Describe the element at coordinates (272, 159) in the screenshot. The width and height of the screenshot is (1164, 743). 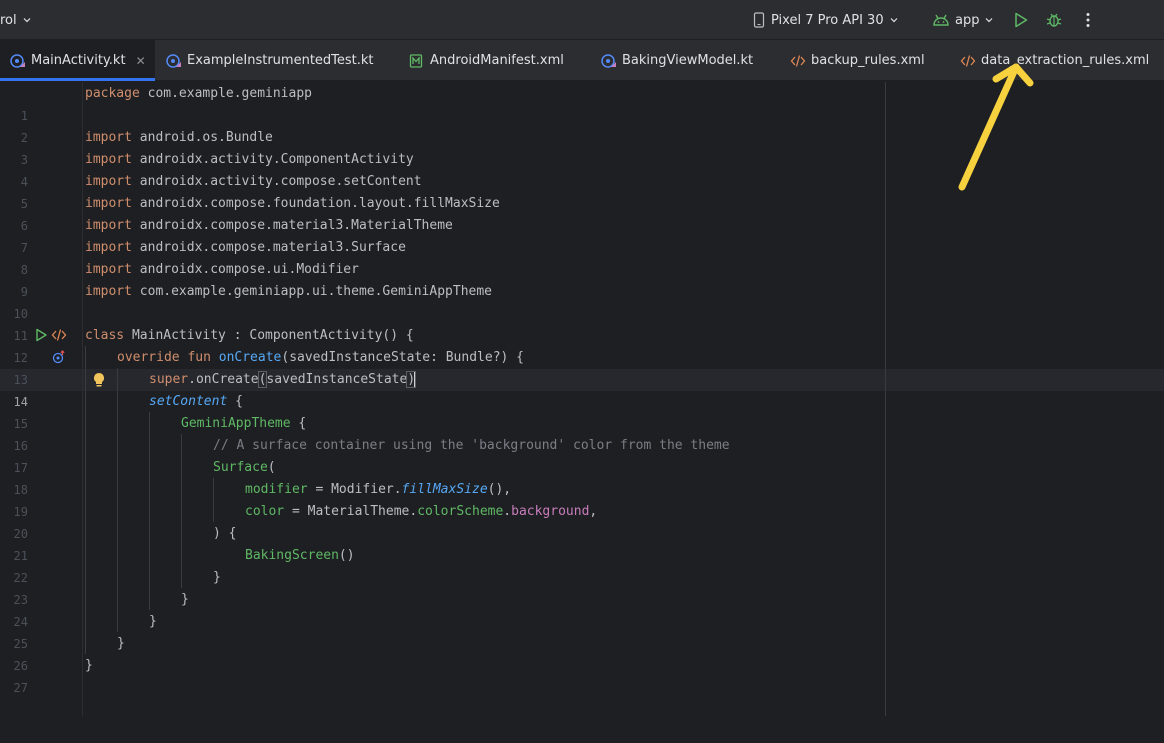
I see `code-text: androidx.activity.ComponentActivity` at that location.